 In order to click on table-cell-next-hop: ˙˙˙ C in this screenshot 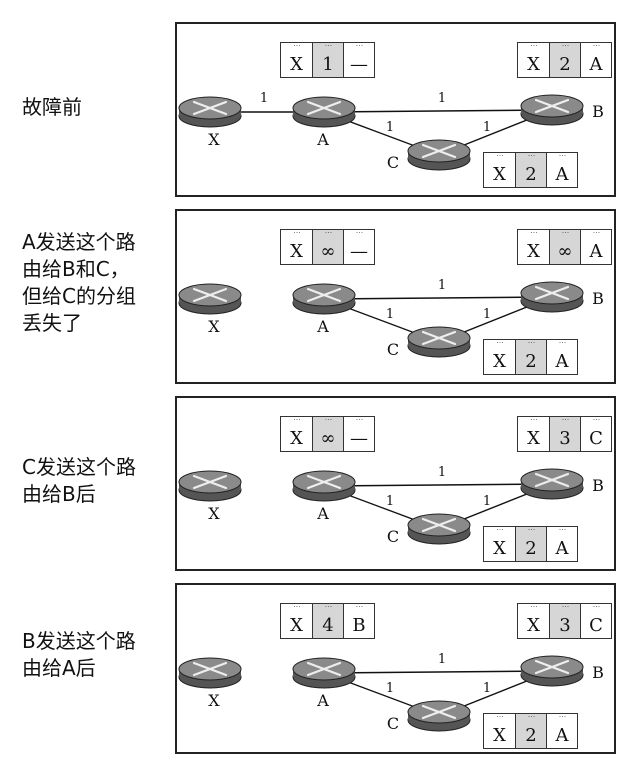, I will do `click(595, 434)`.